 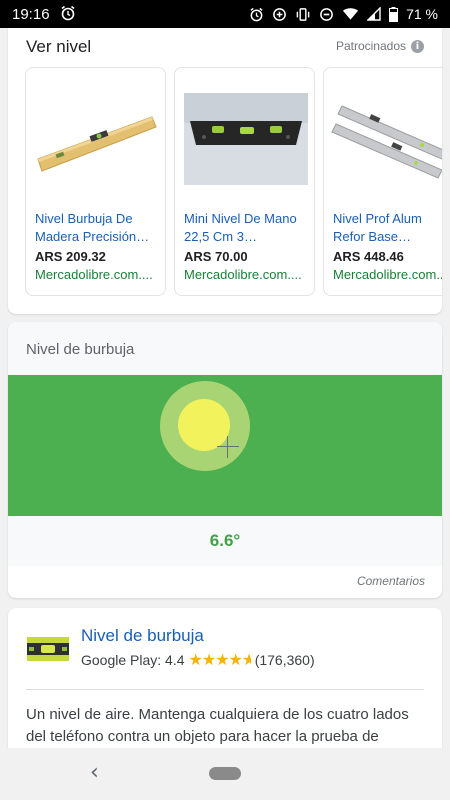 What do you see at coordinates (368, 256) in the screenshot?
I see `product-price: ARS 448.46` at bounding box center [368, 256].